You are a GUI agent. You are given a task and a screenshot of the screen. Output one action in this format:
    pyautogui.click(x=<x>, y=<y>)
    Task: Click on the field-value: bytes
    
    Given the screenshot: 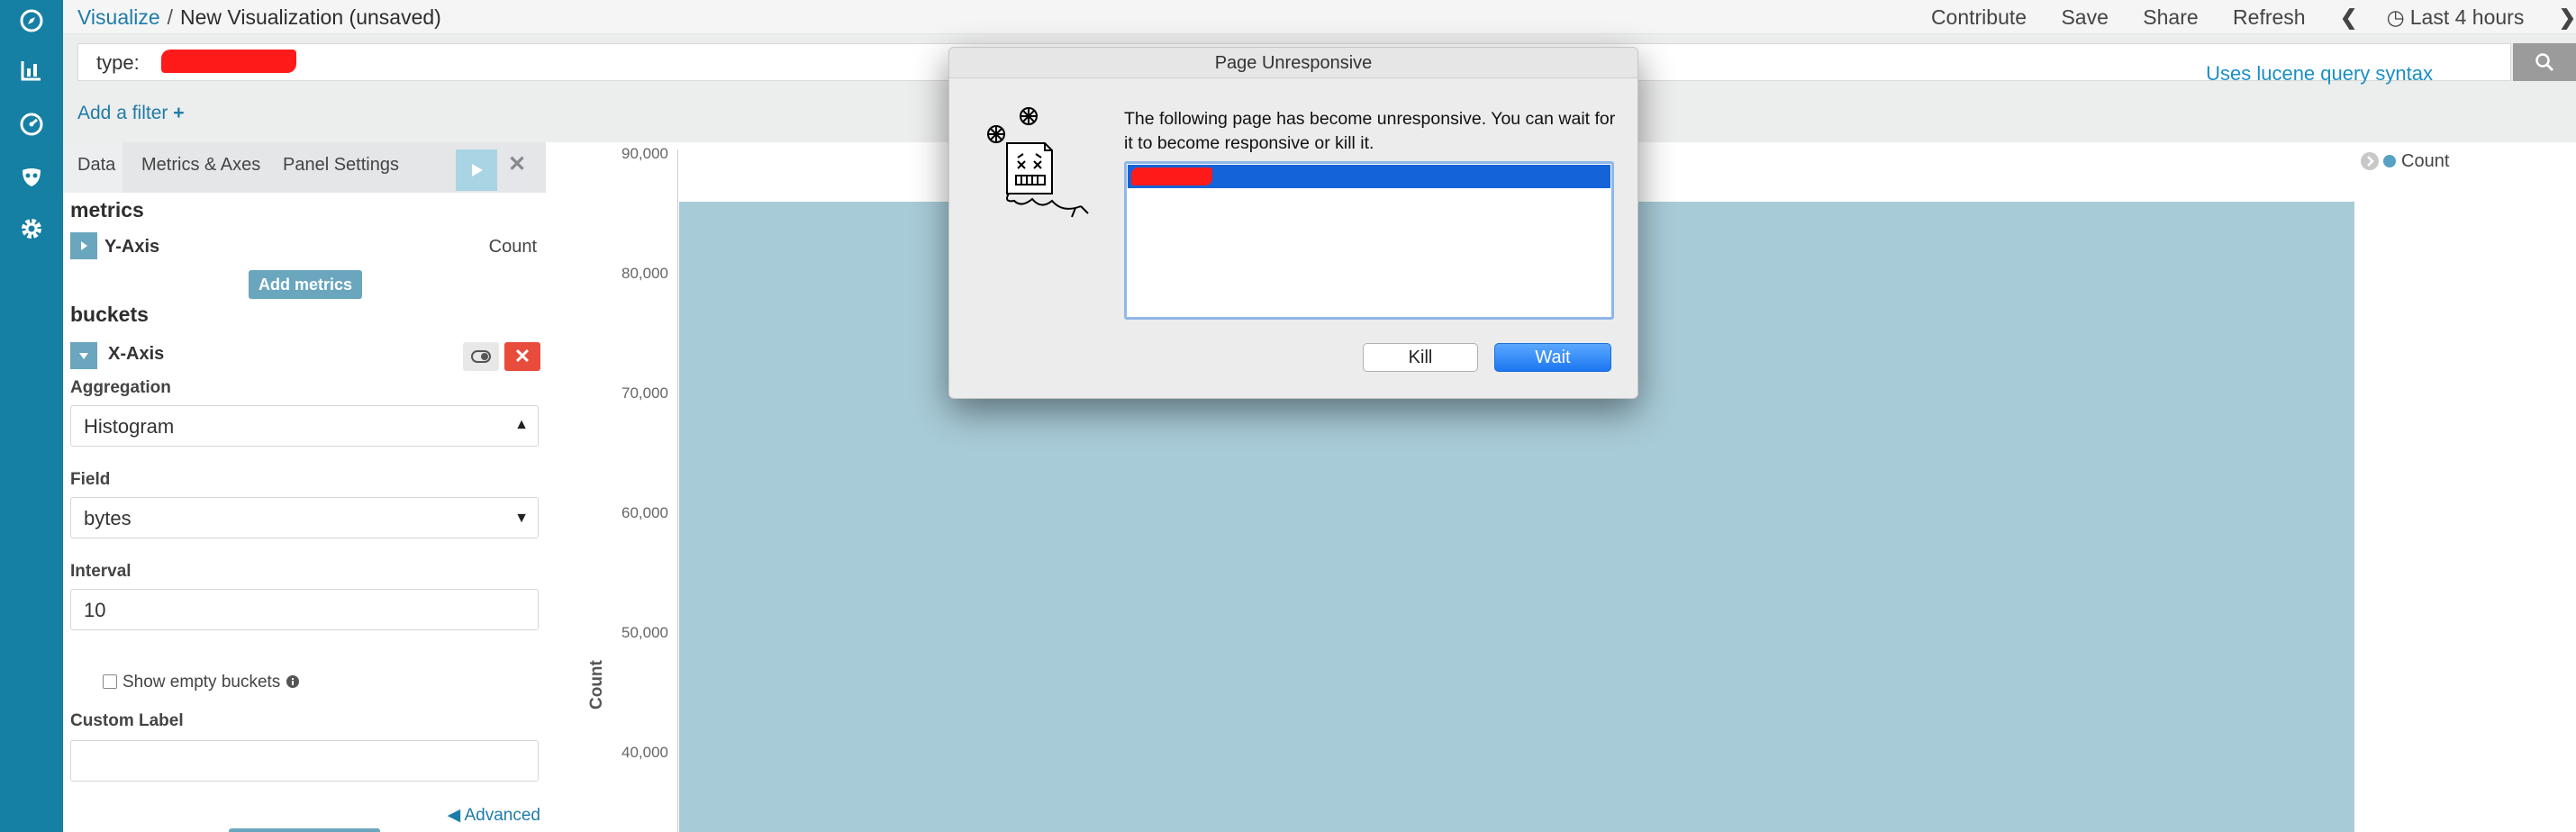 What is the action you would take?
    pyautogui.click(x=108, y=518)
    